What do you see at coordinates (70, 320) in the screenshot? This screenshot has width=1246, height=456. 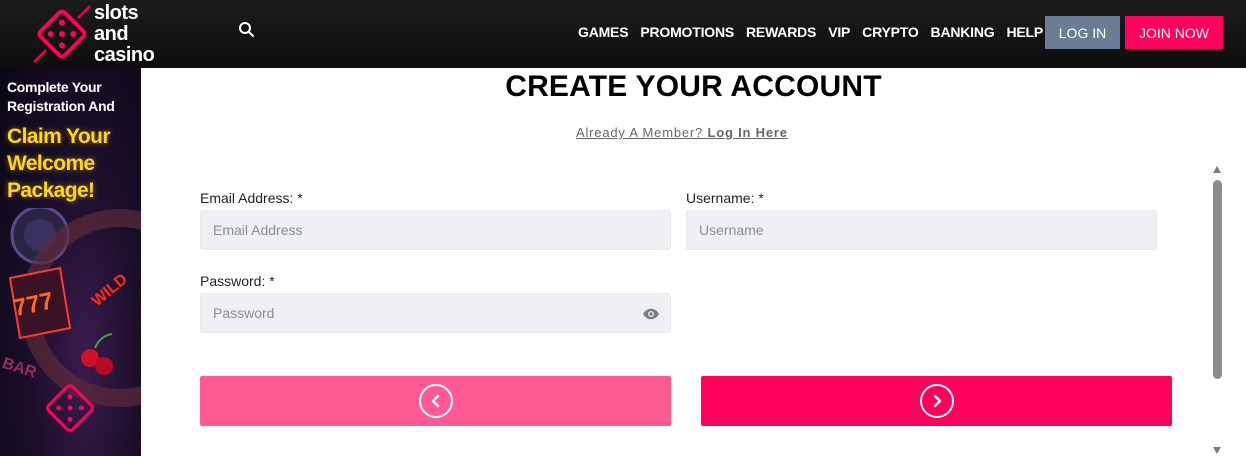 I see `slot-machine-illustration: 777 WILD BAR` at bounding box center [70, 320].